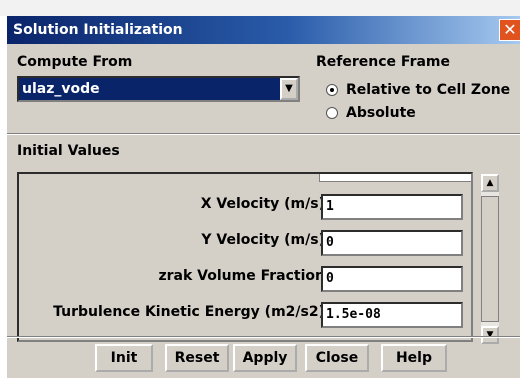 The width and height of the screenshot is (520, 378). Describe the element at coordinates (414, 358) in the screenshot. I see `help-button: Help` at that location.